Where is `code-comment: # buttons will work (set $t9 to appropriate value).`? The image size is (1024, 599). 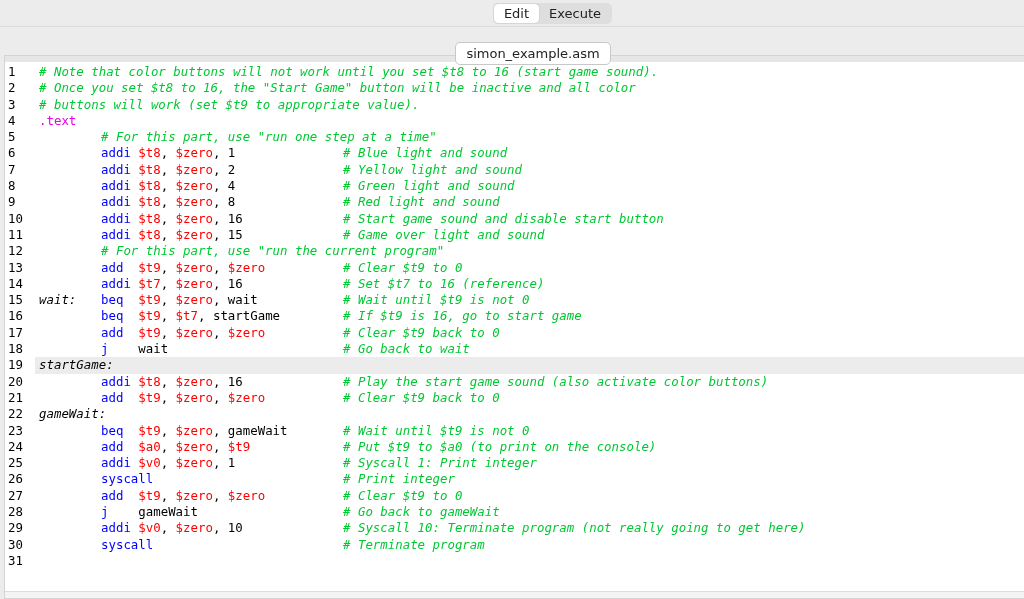
code-comment: # buttons will work (set $t9 to appropriate value). is located at coordinates (229, 104).